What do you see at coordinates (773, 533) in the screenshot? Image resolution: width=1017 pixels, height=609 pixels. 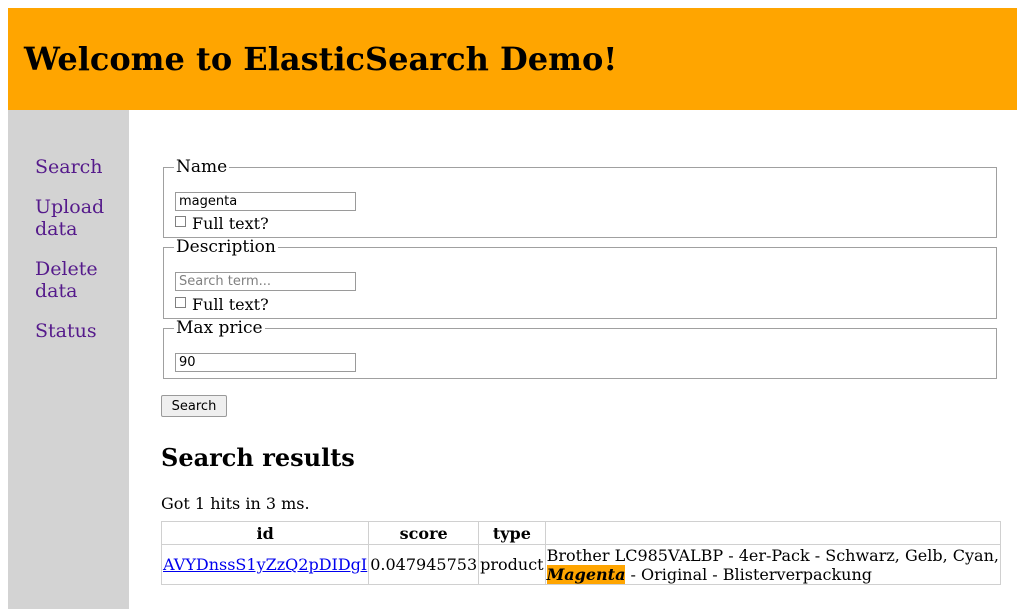 I see `column-header-description` at bounding box center [773, 533].